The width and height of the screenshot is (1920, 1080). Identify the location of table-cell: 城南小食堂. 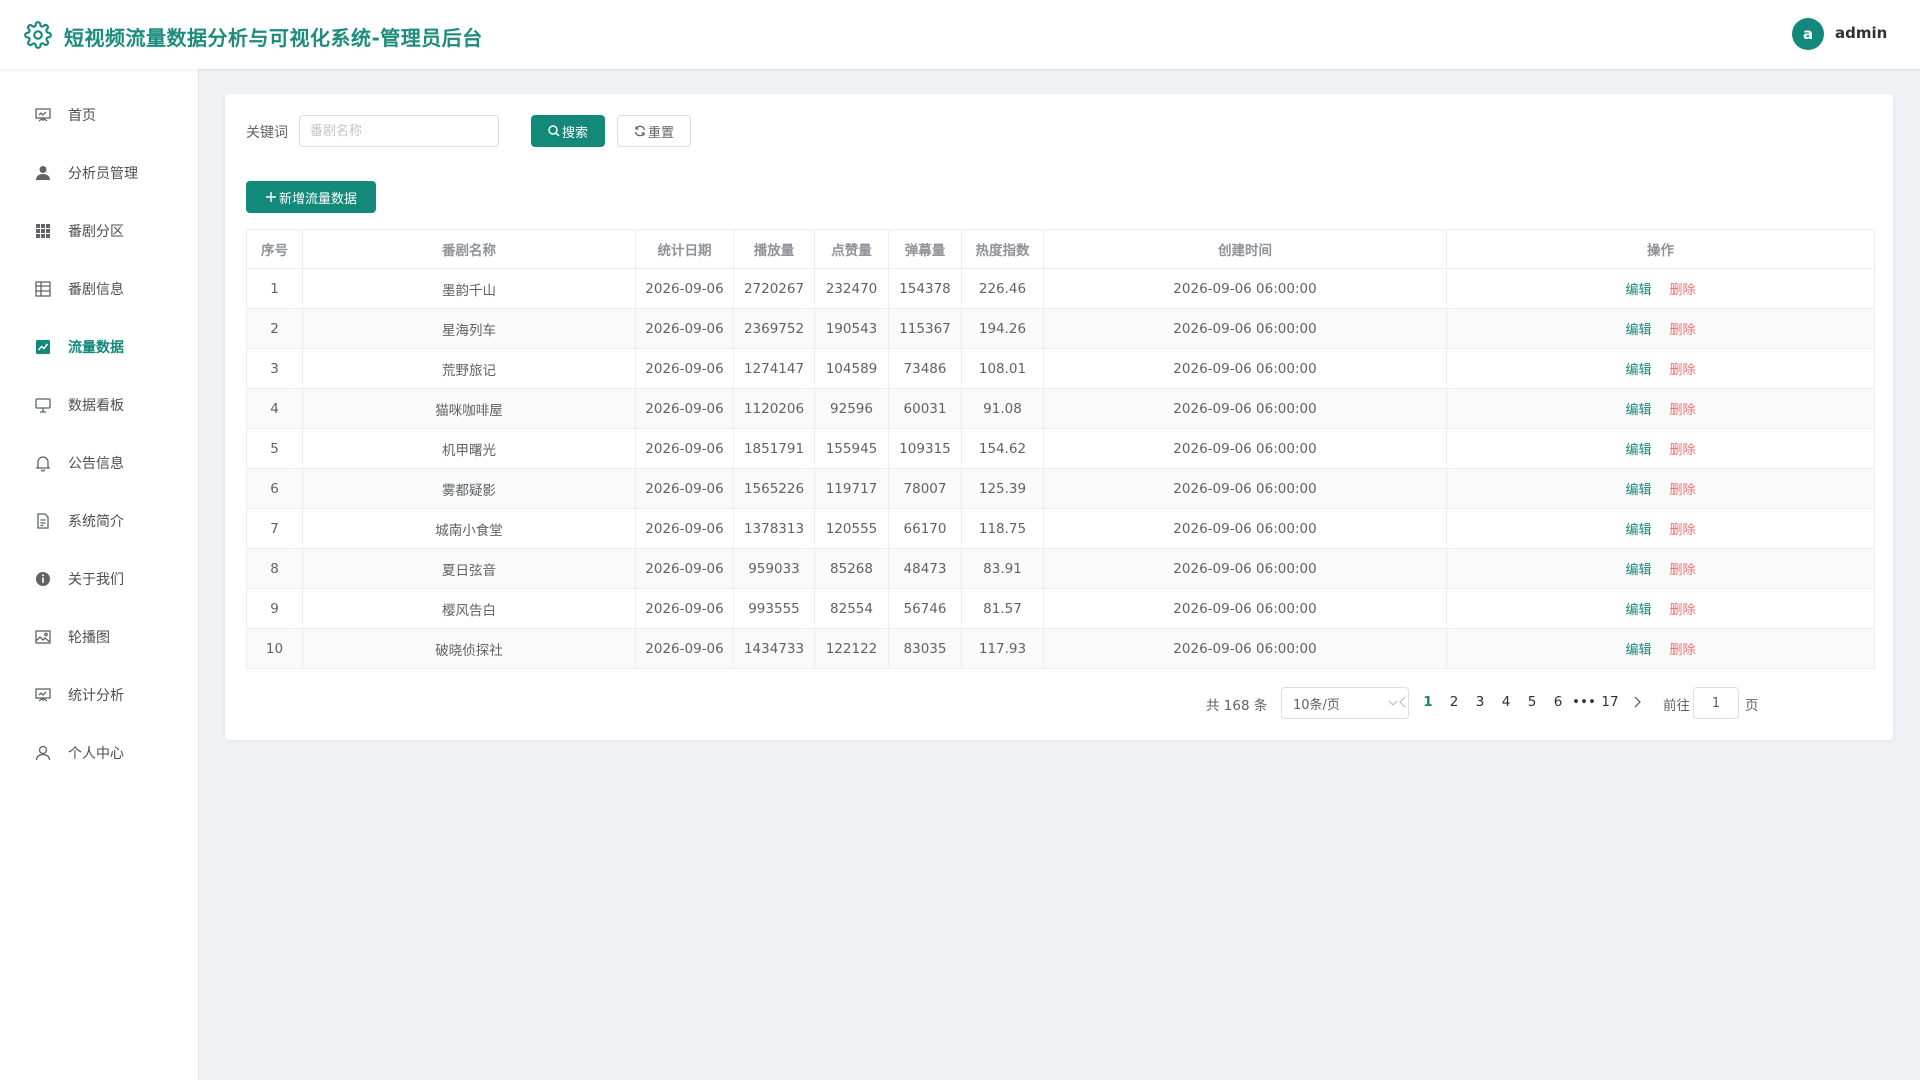
(469, 528).